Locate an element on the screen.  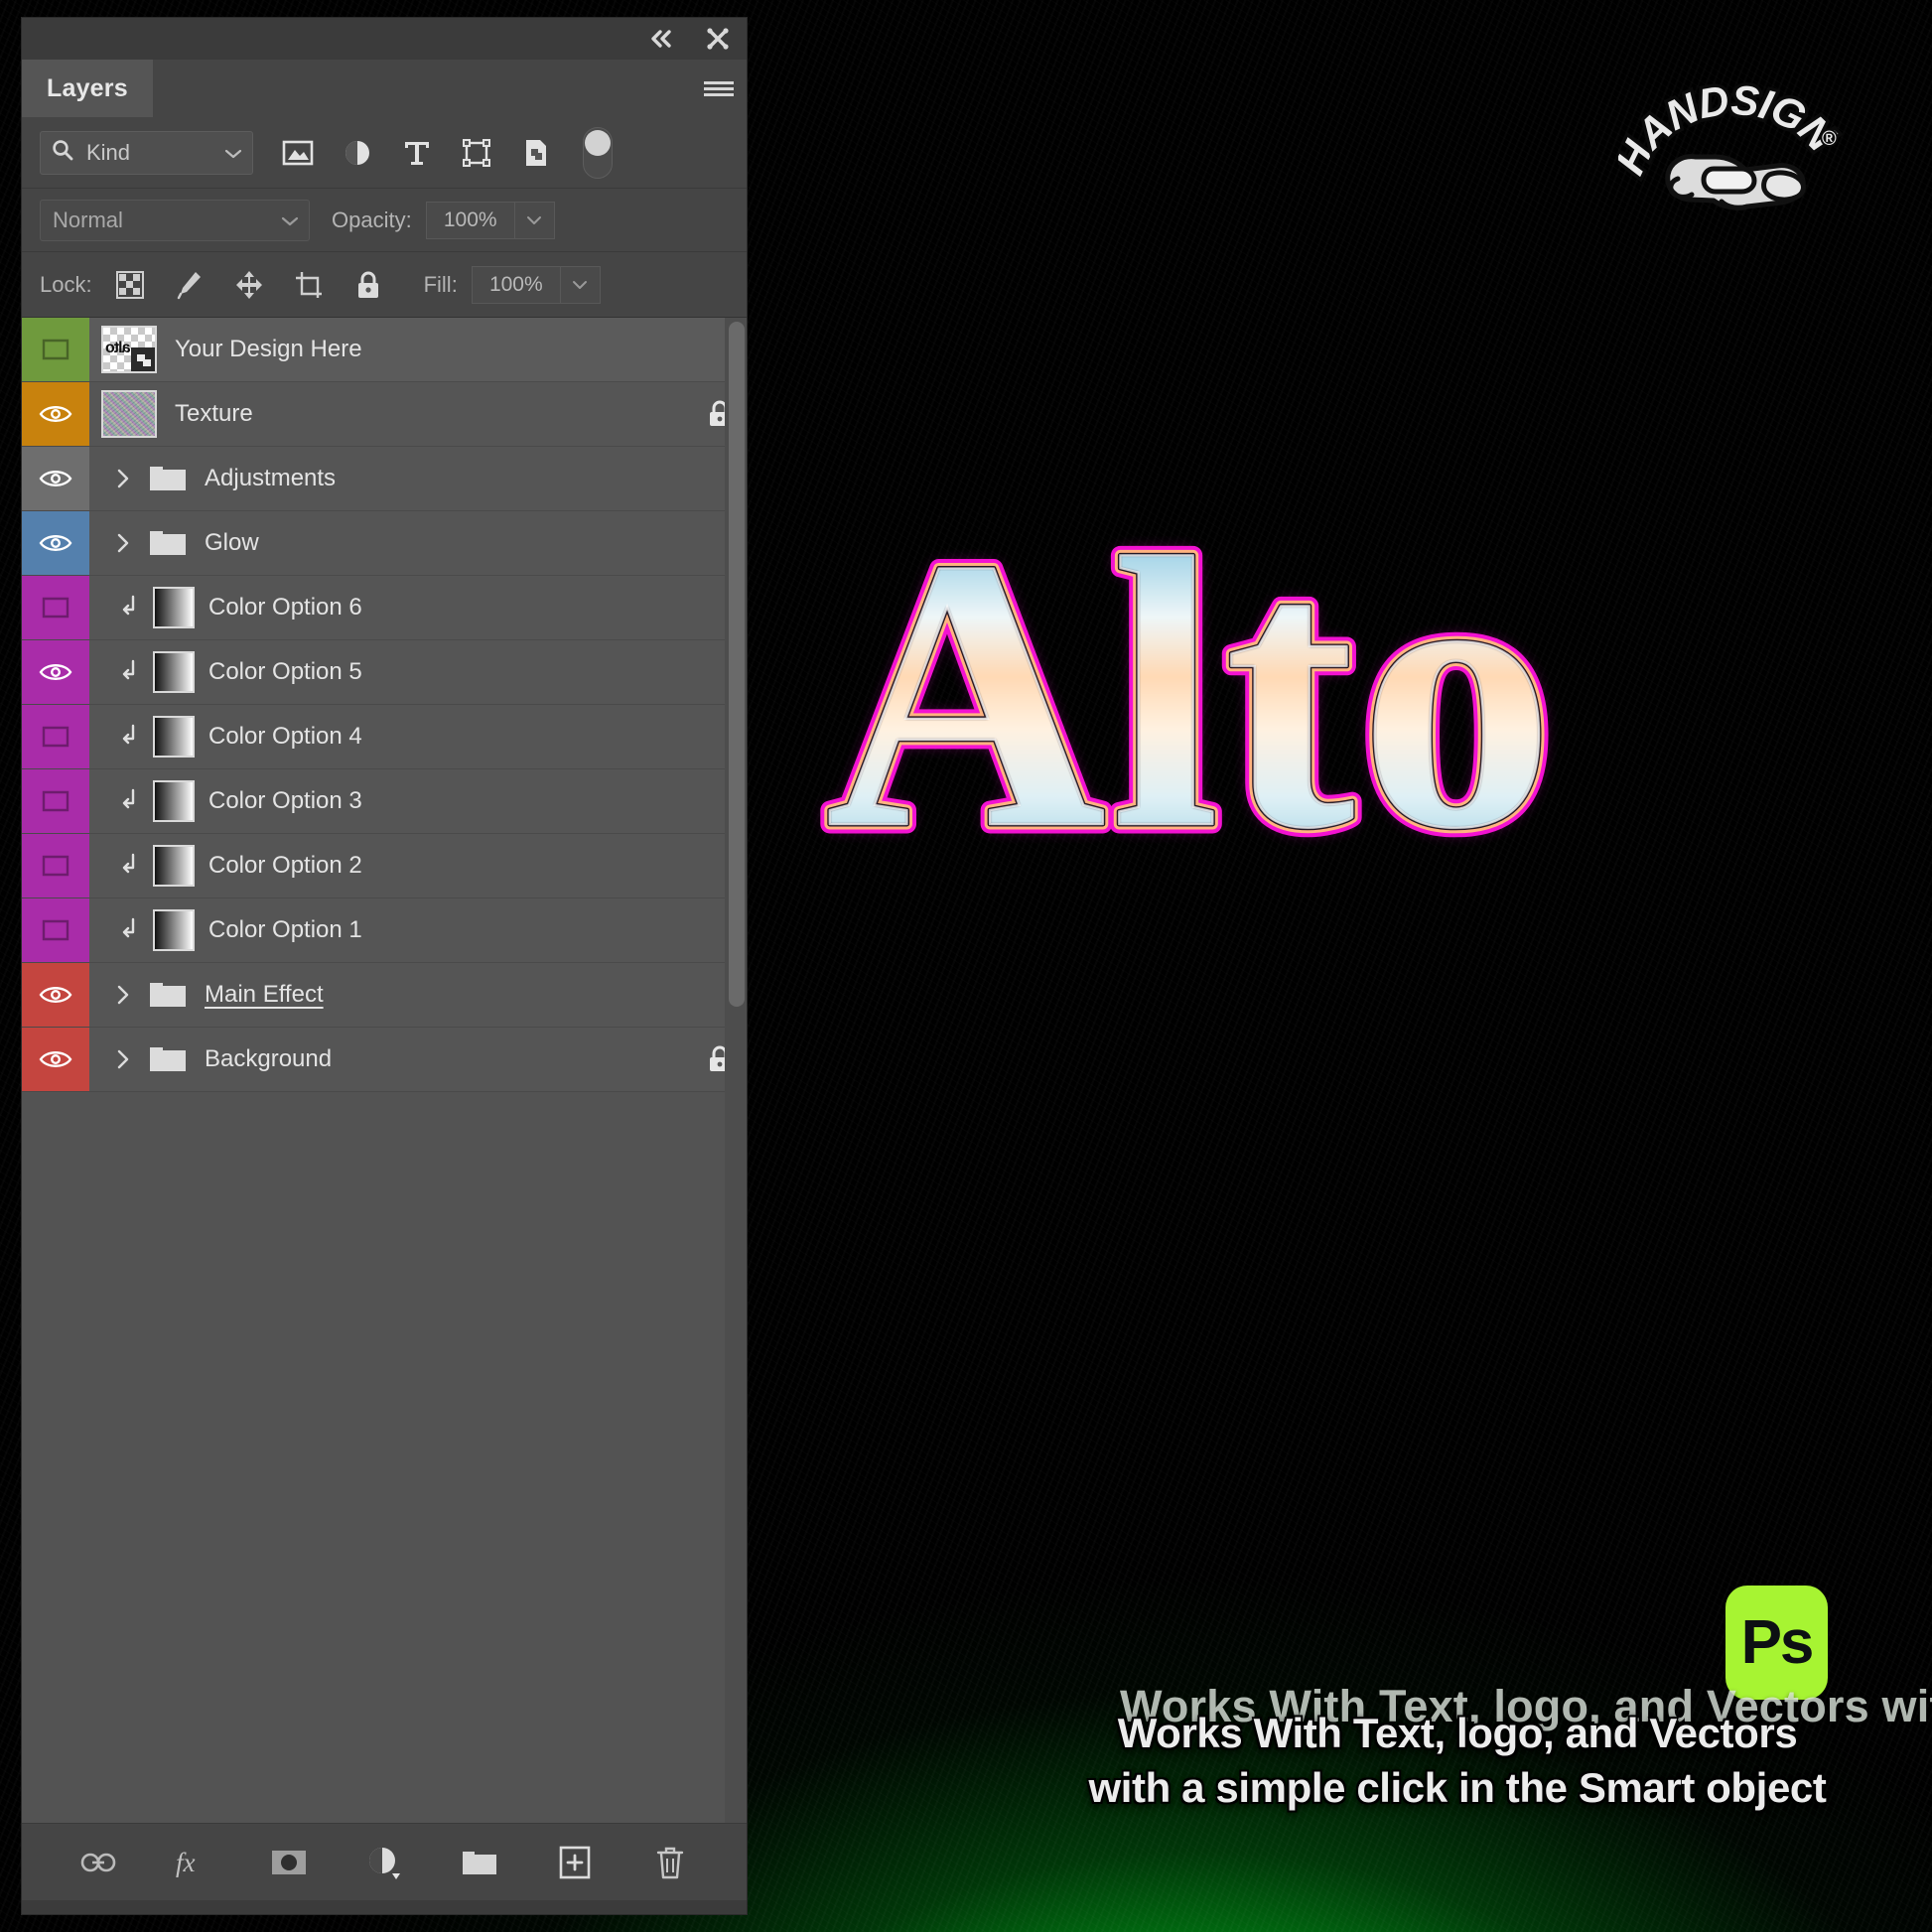
layer-row: Color Option 1 is located at coordinates (385, 931).